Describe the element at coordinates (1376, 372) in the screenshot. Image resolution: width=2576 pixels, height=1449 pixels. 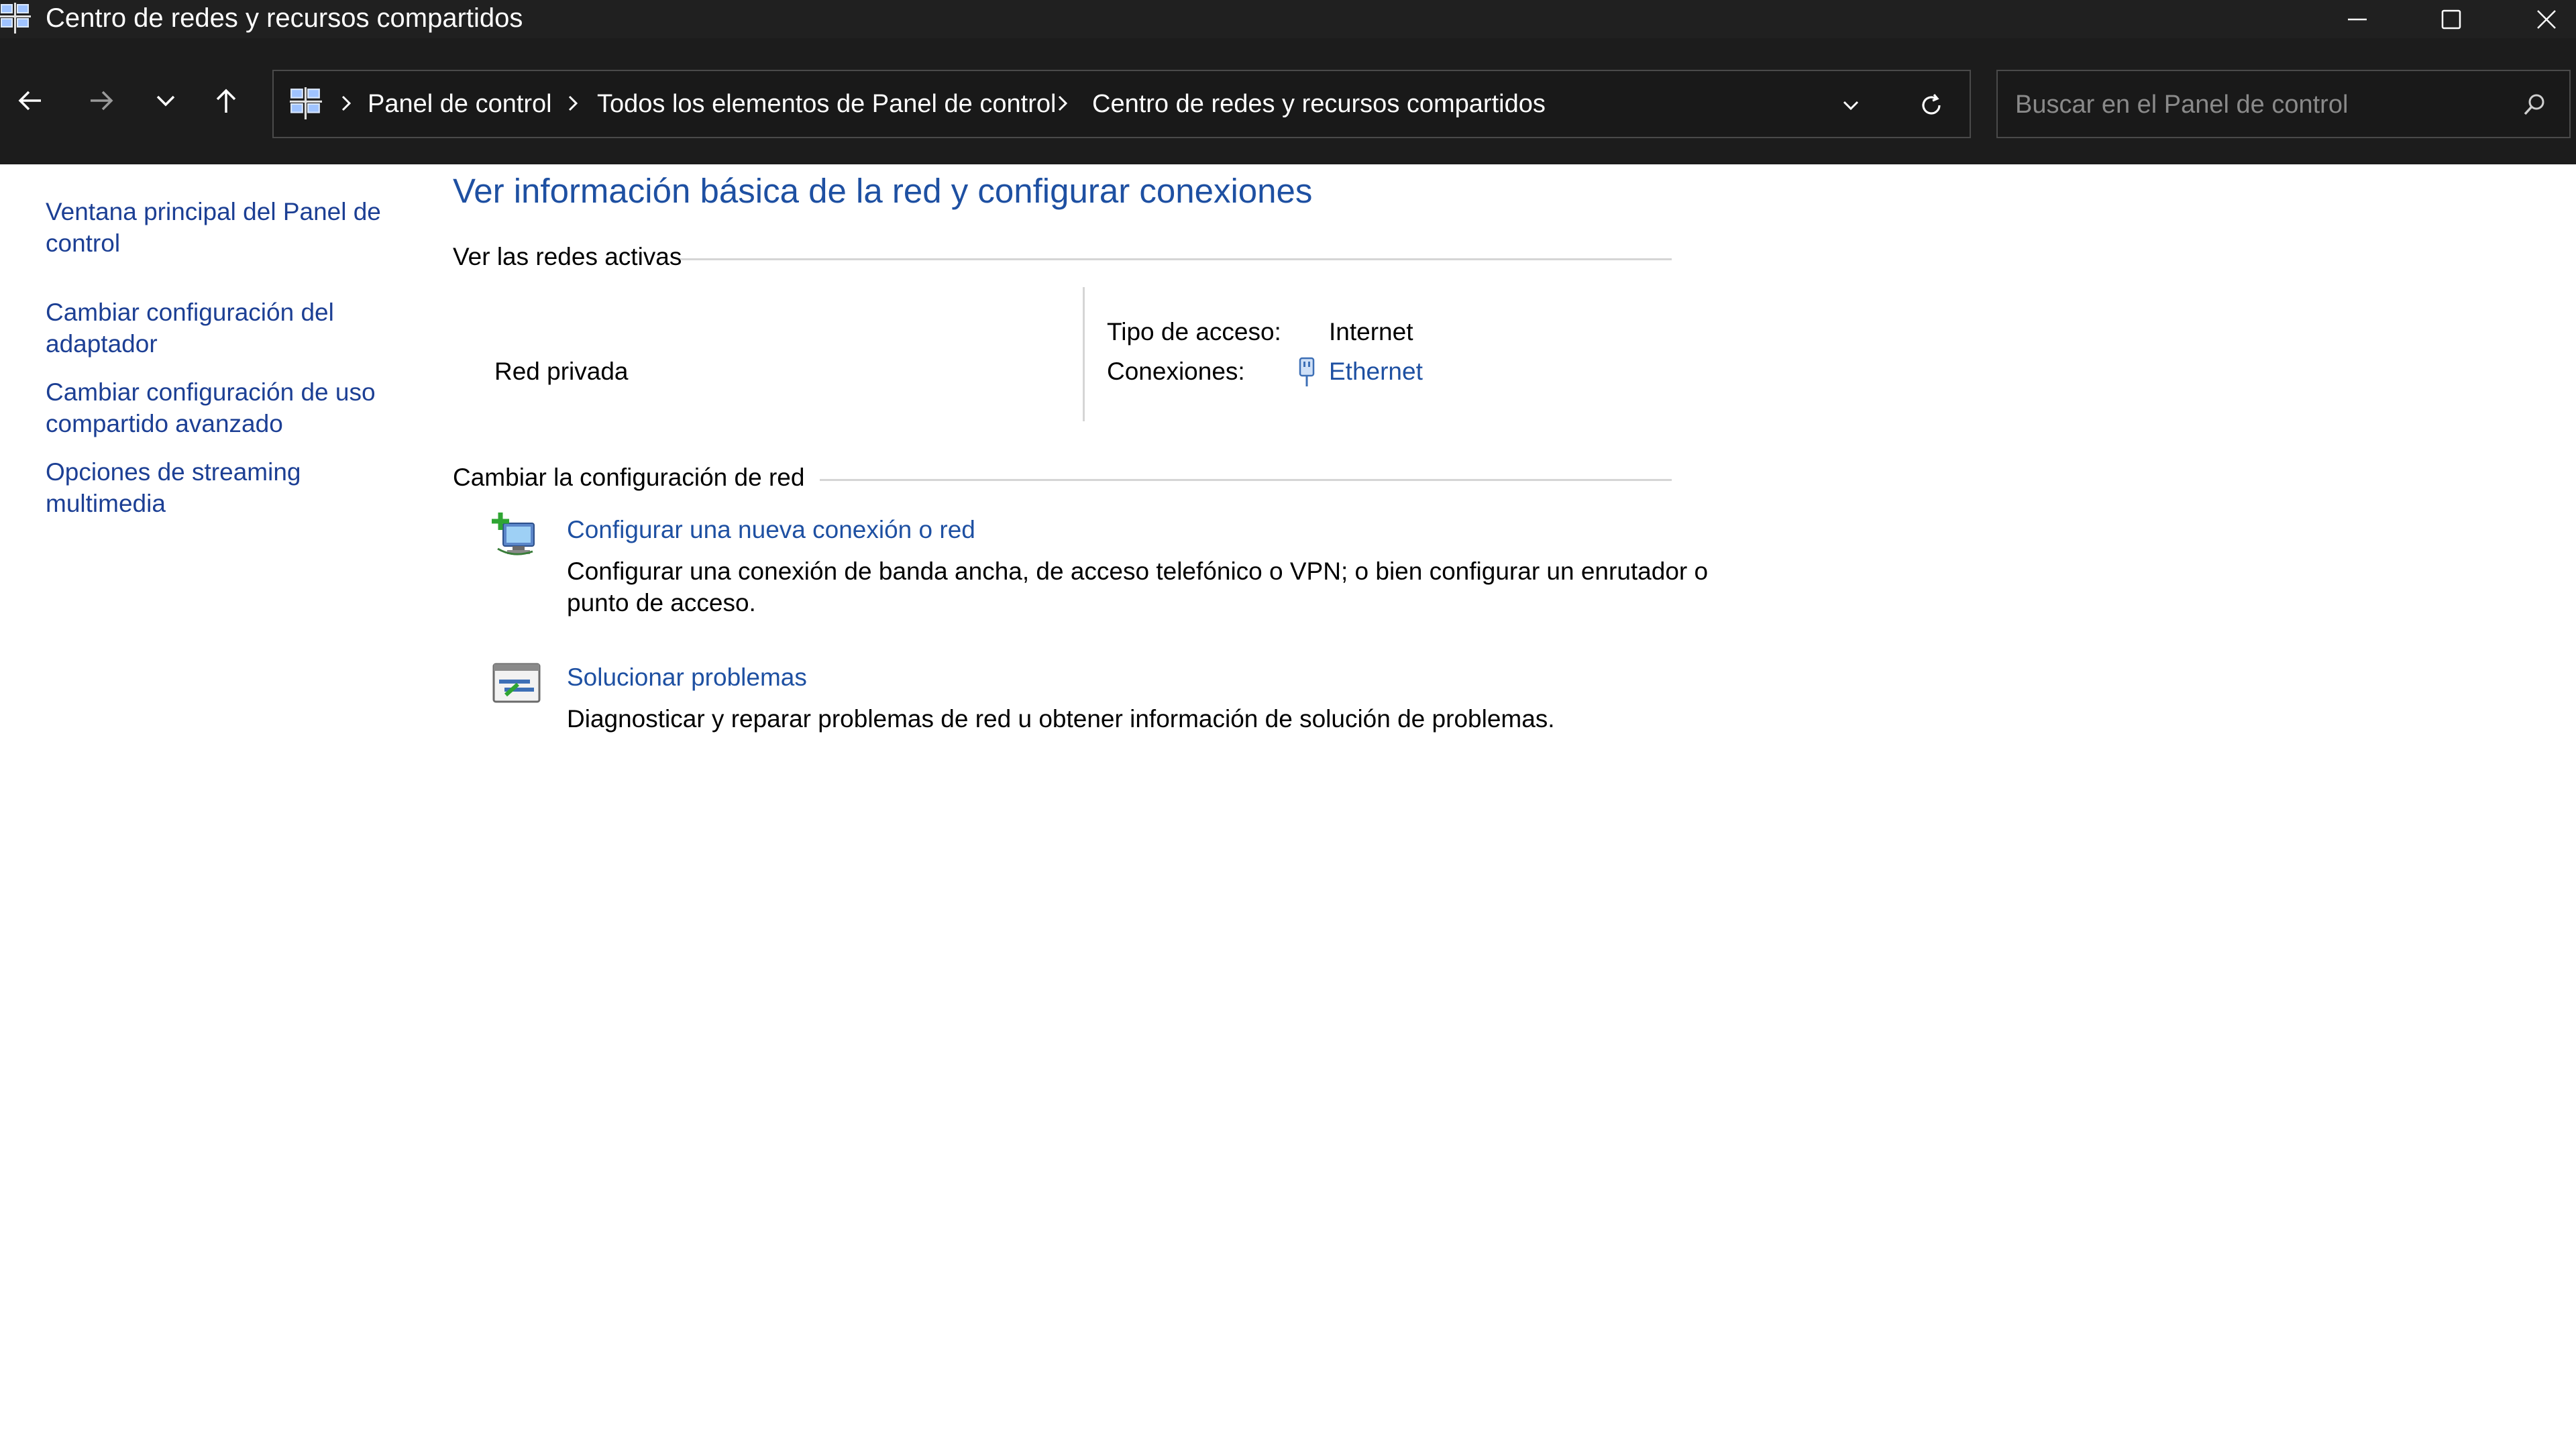
I see `ethernet-connection-link: Ethernet` at that location.